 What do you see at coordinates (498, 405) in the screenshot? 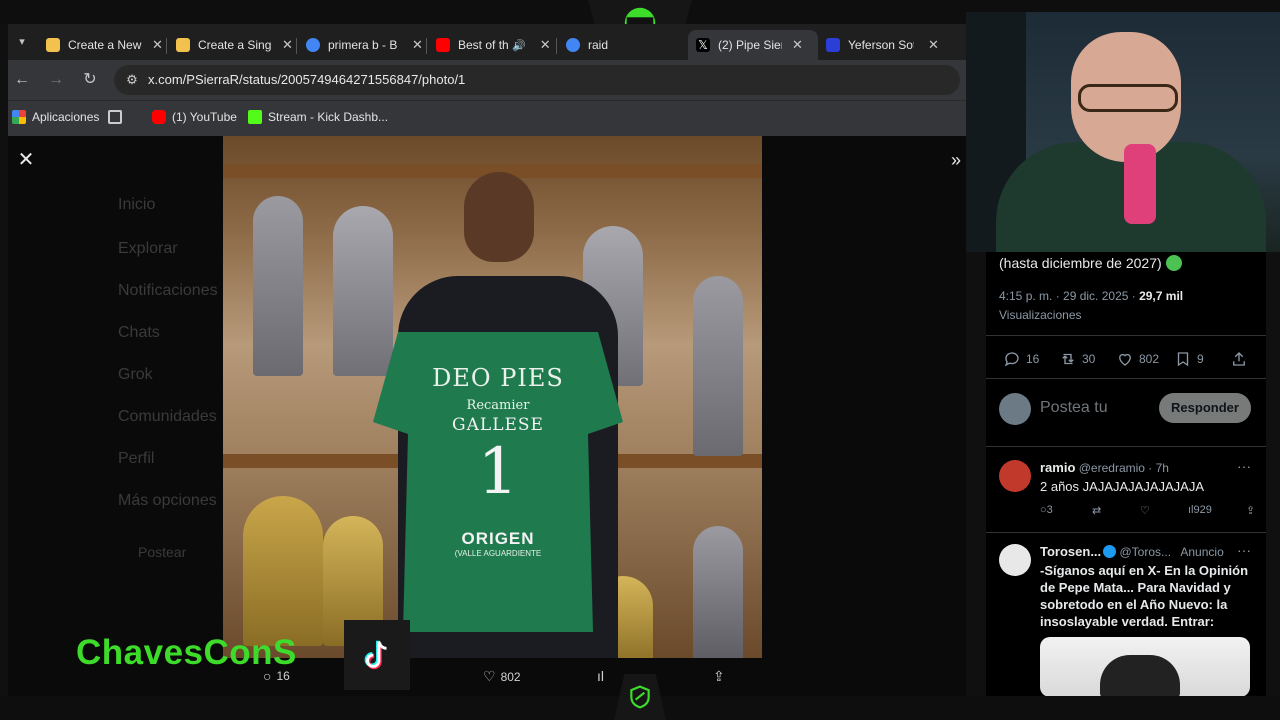
I see `jersey-sub-sponsor: Recamier` at bounding box center [498, 405].